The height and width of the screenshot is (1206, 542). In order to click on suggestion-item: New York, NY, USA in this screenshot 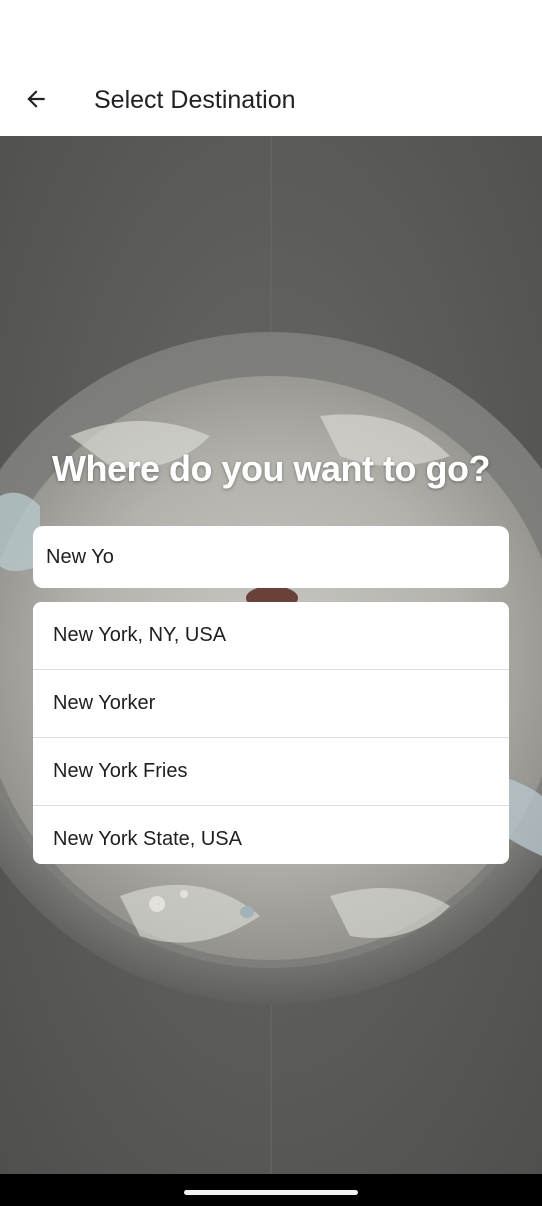, I will do `click(271, 636)`.